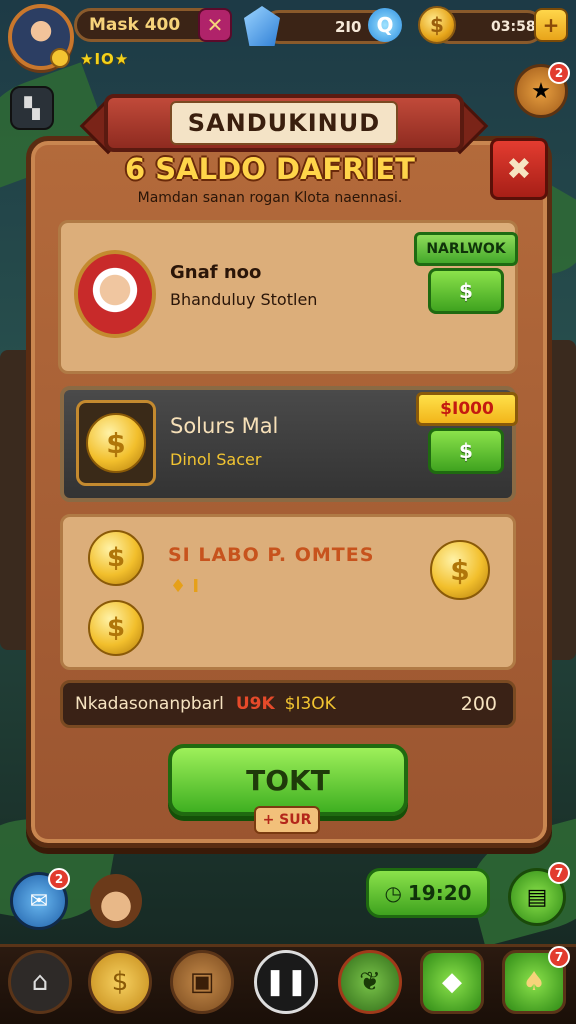 This screenshot has height=1024, width=576. What do you see at coordinates (310, 704) in the screenshot?
I see `summary-price: $I3OK` at bounding box center [310, 704].